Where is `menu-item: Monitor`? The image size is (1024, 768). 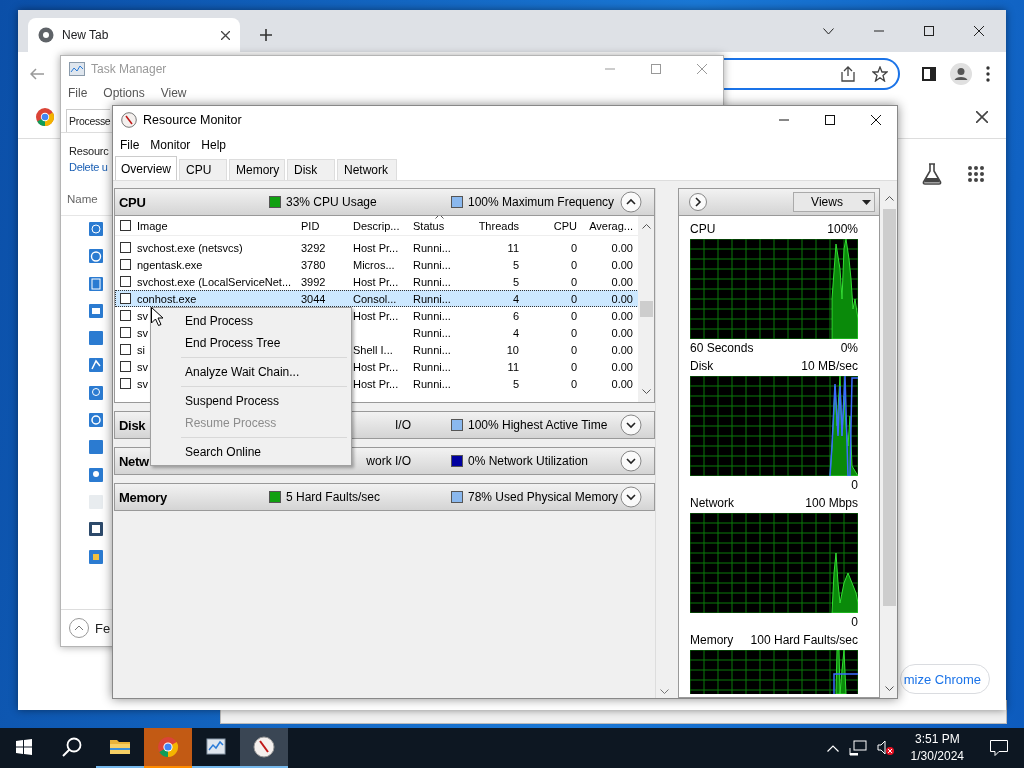
menu-item: Monitor is located at coordinates (170, 145).